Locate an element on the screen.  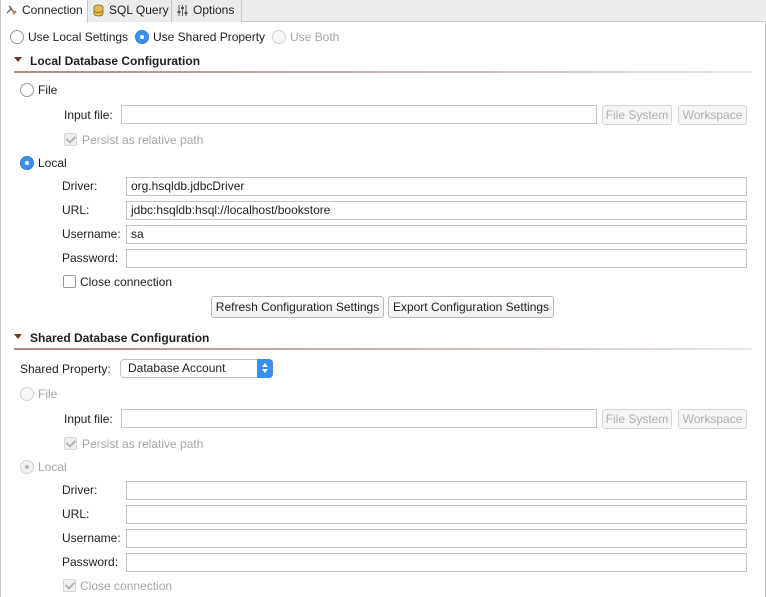
shared-url-label: URL: is located at coordinates (76, 514).